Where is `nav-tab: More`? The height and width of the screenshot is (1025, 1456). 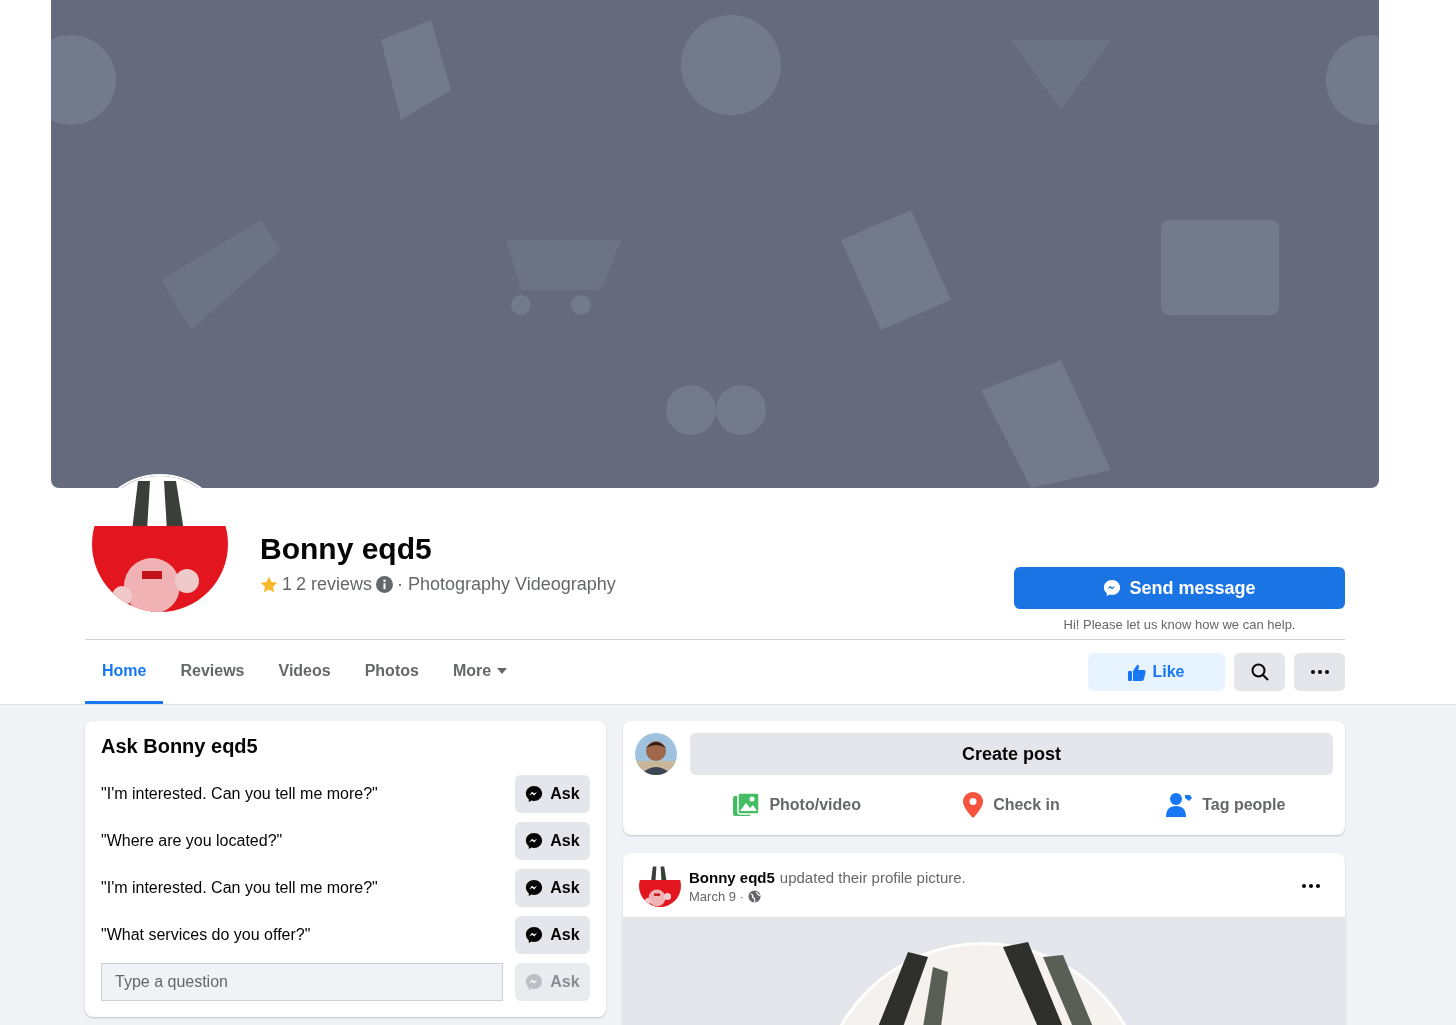 nav-tab: More is located at coordinates (480, 672).